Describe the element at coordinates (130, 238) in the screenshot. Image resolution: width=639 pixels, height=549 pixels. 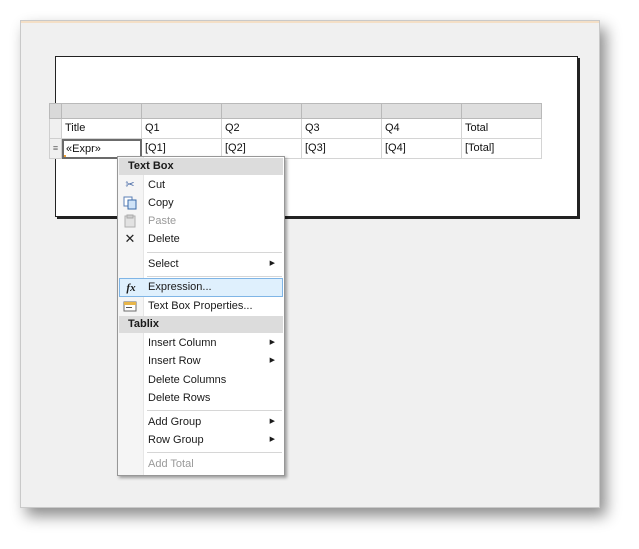
I see `delete-x-icon: ✕` at that location.